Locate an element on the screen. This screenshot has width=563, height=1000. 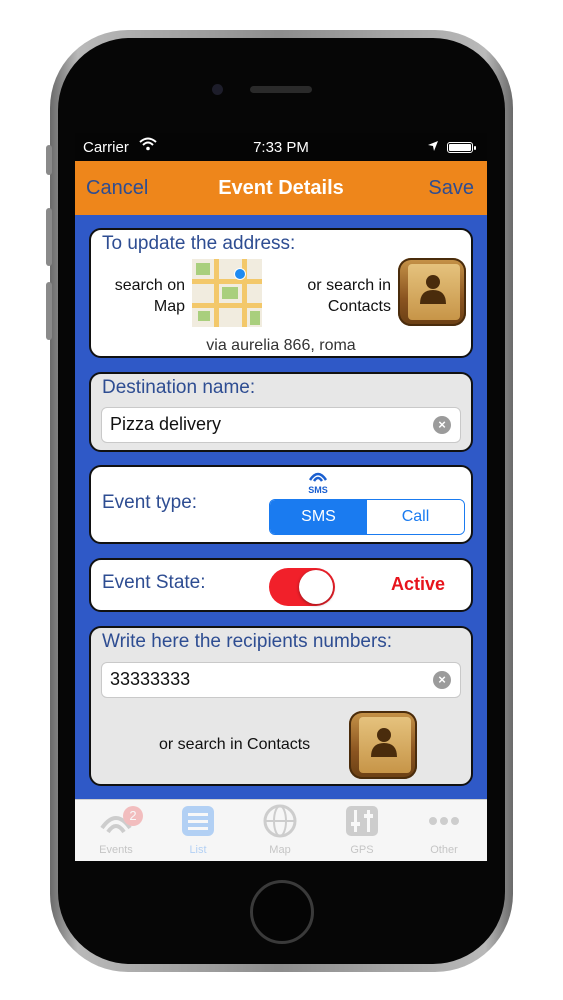
recipients-input is located at coordinates (265, 679).